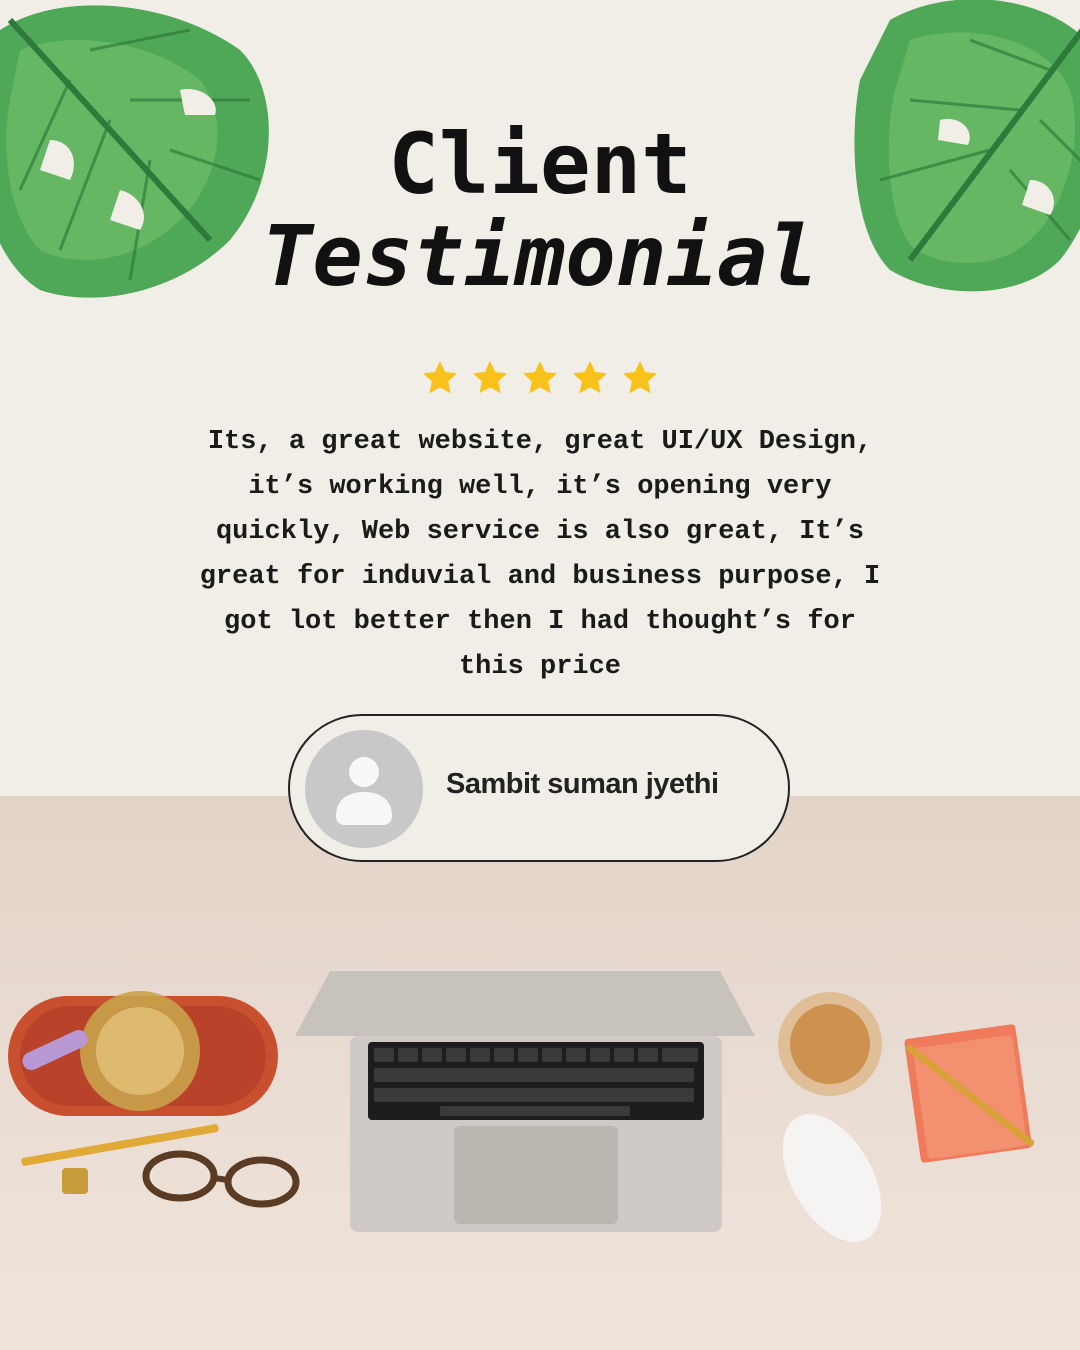 Image resolution: width=1080 pixels, height=1350 pixels. Describe the element at coordinates (540, 164) in the screenshot. I see `title-line-client: Client` at that location.